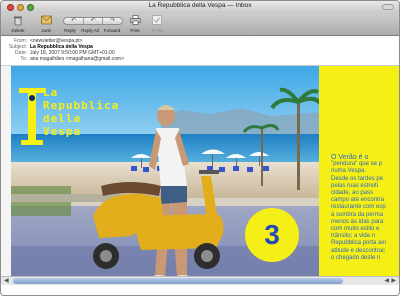 The height and width of the screenshot is (296, 400). Describe the element at coordinates (18, 30) in the screenshot. I see `delete-label: Delete` at that location.